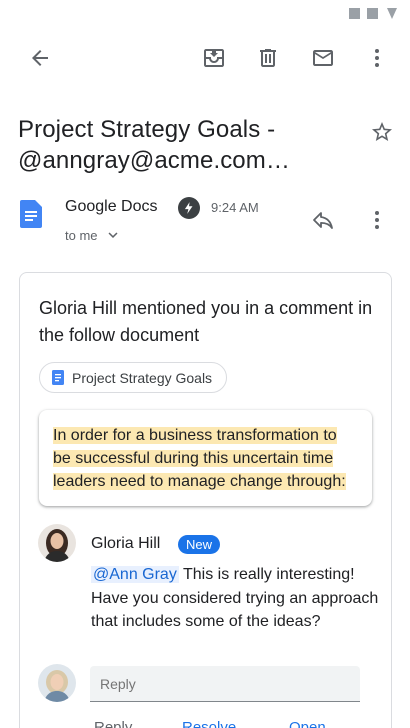  Describe the element at coordinates (205, 220) in the screenshot. I see `sender-row: Google Docs 9:24 AM to me` at that location.